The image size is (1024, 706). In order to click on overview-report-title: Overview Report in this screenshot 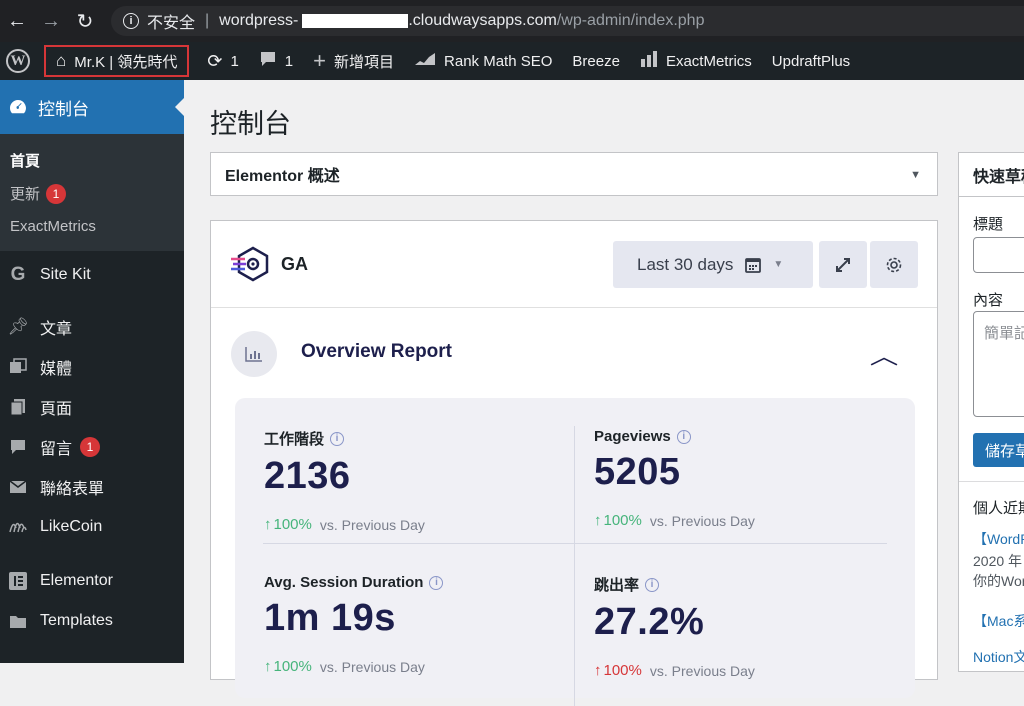, I will do `click(376, 351)`.